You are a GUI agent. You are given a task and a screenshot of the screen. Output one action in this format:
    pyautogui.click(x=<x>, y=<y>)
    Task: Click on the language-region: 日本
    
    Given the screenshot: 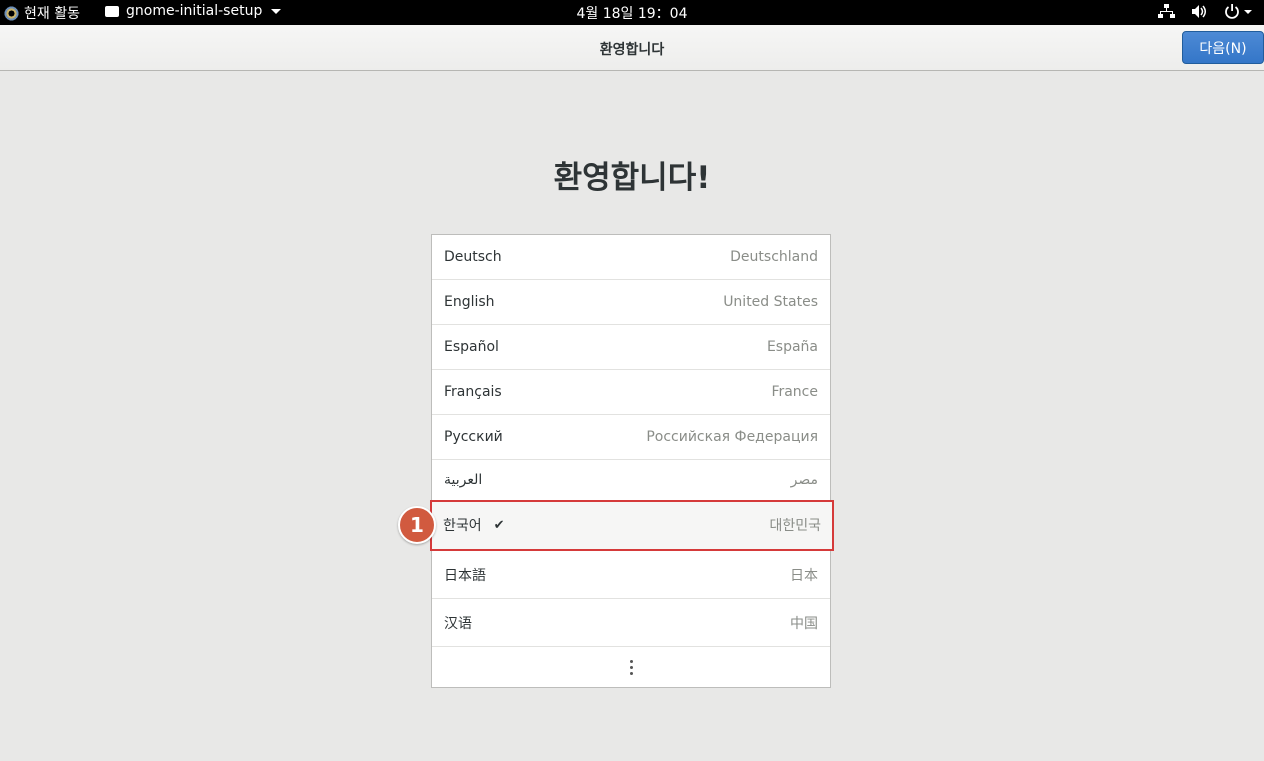 What is the action you would take?
    pyautogui.click(x=804, y=575)
    